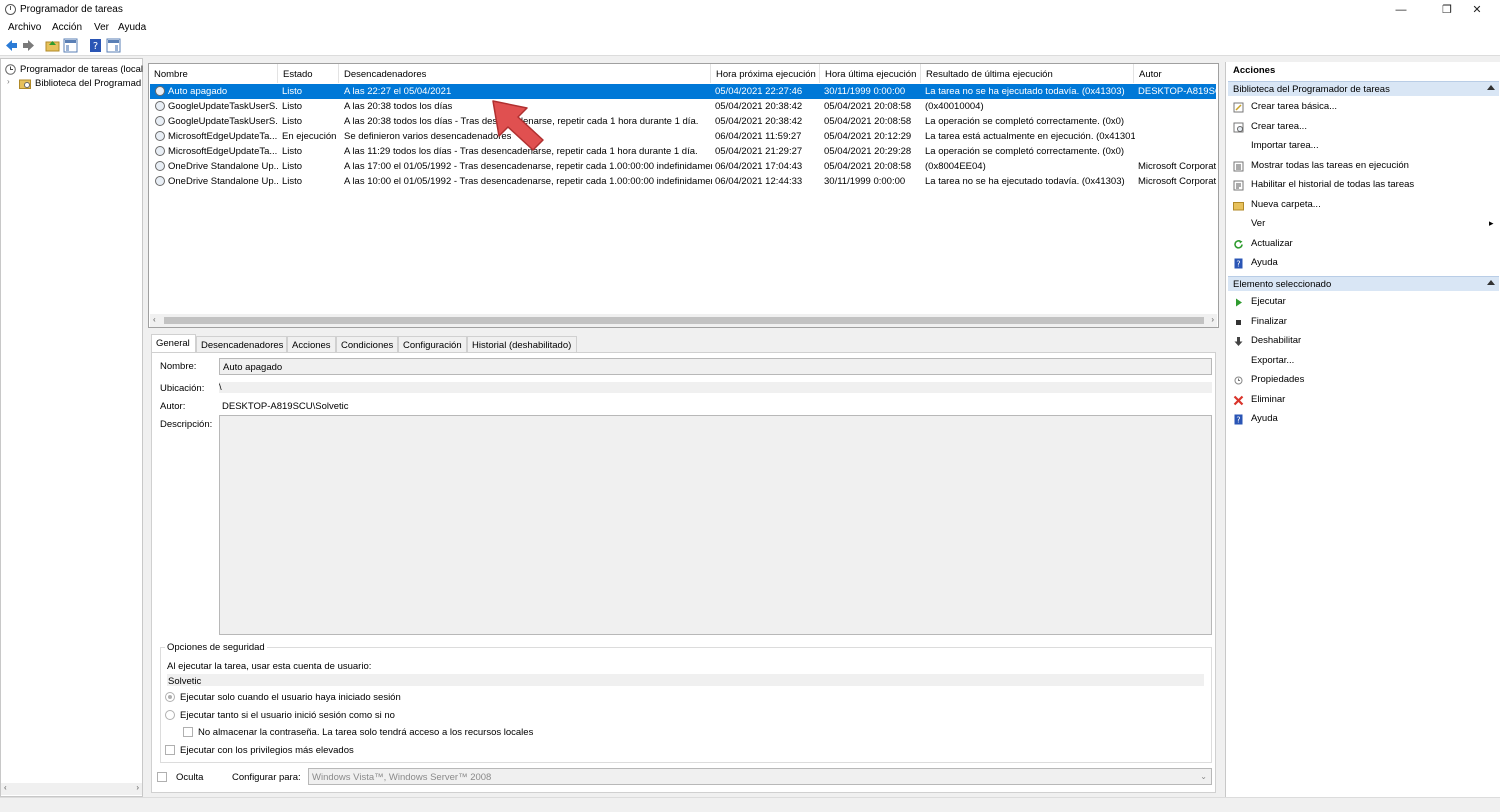 The image size is (1500, 812). I want to click on security-options-title: Opciones de seguridad, so click(216, 647).